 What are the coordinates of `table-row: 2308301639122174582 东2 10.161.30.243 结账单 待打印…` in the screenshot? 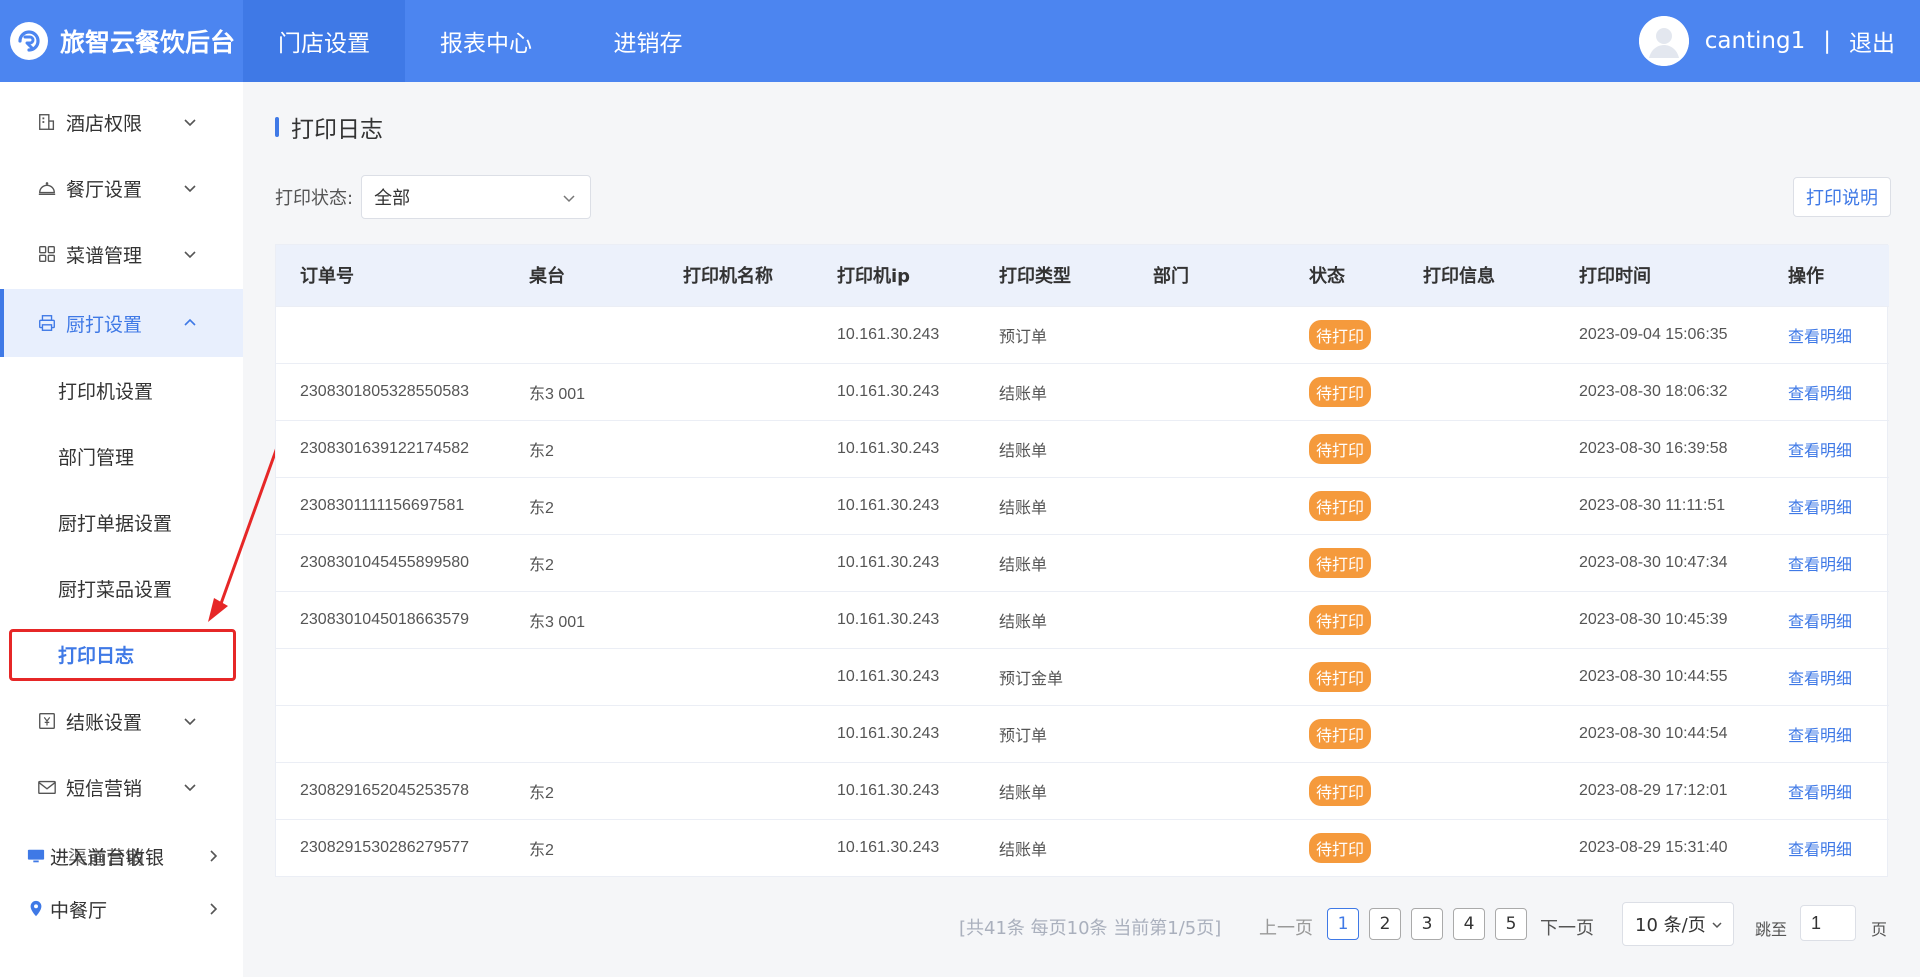 It's located at (1082, 448).